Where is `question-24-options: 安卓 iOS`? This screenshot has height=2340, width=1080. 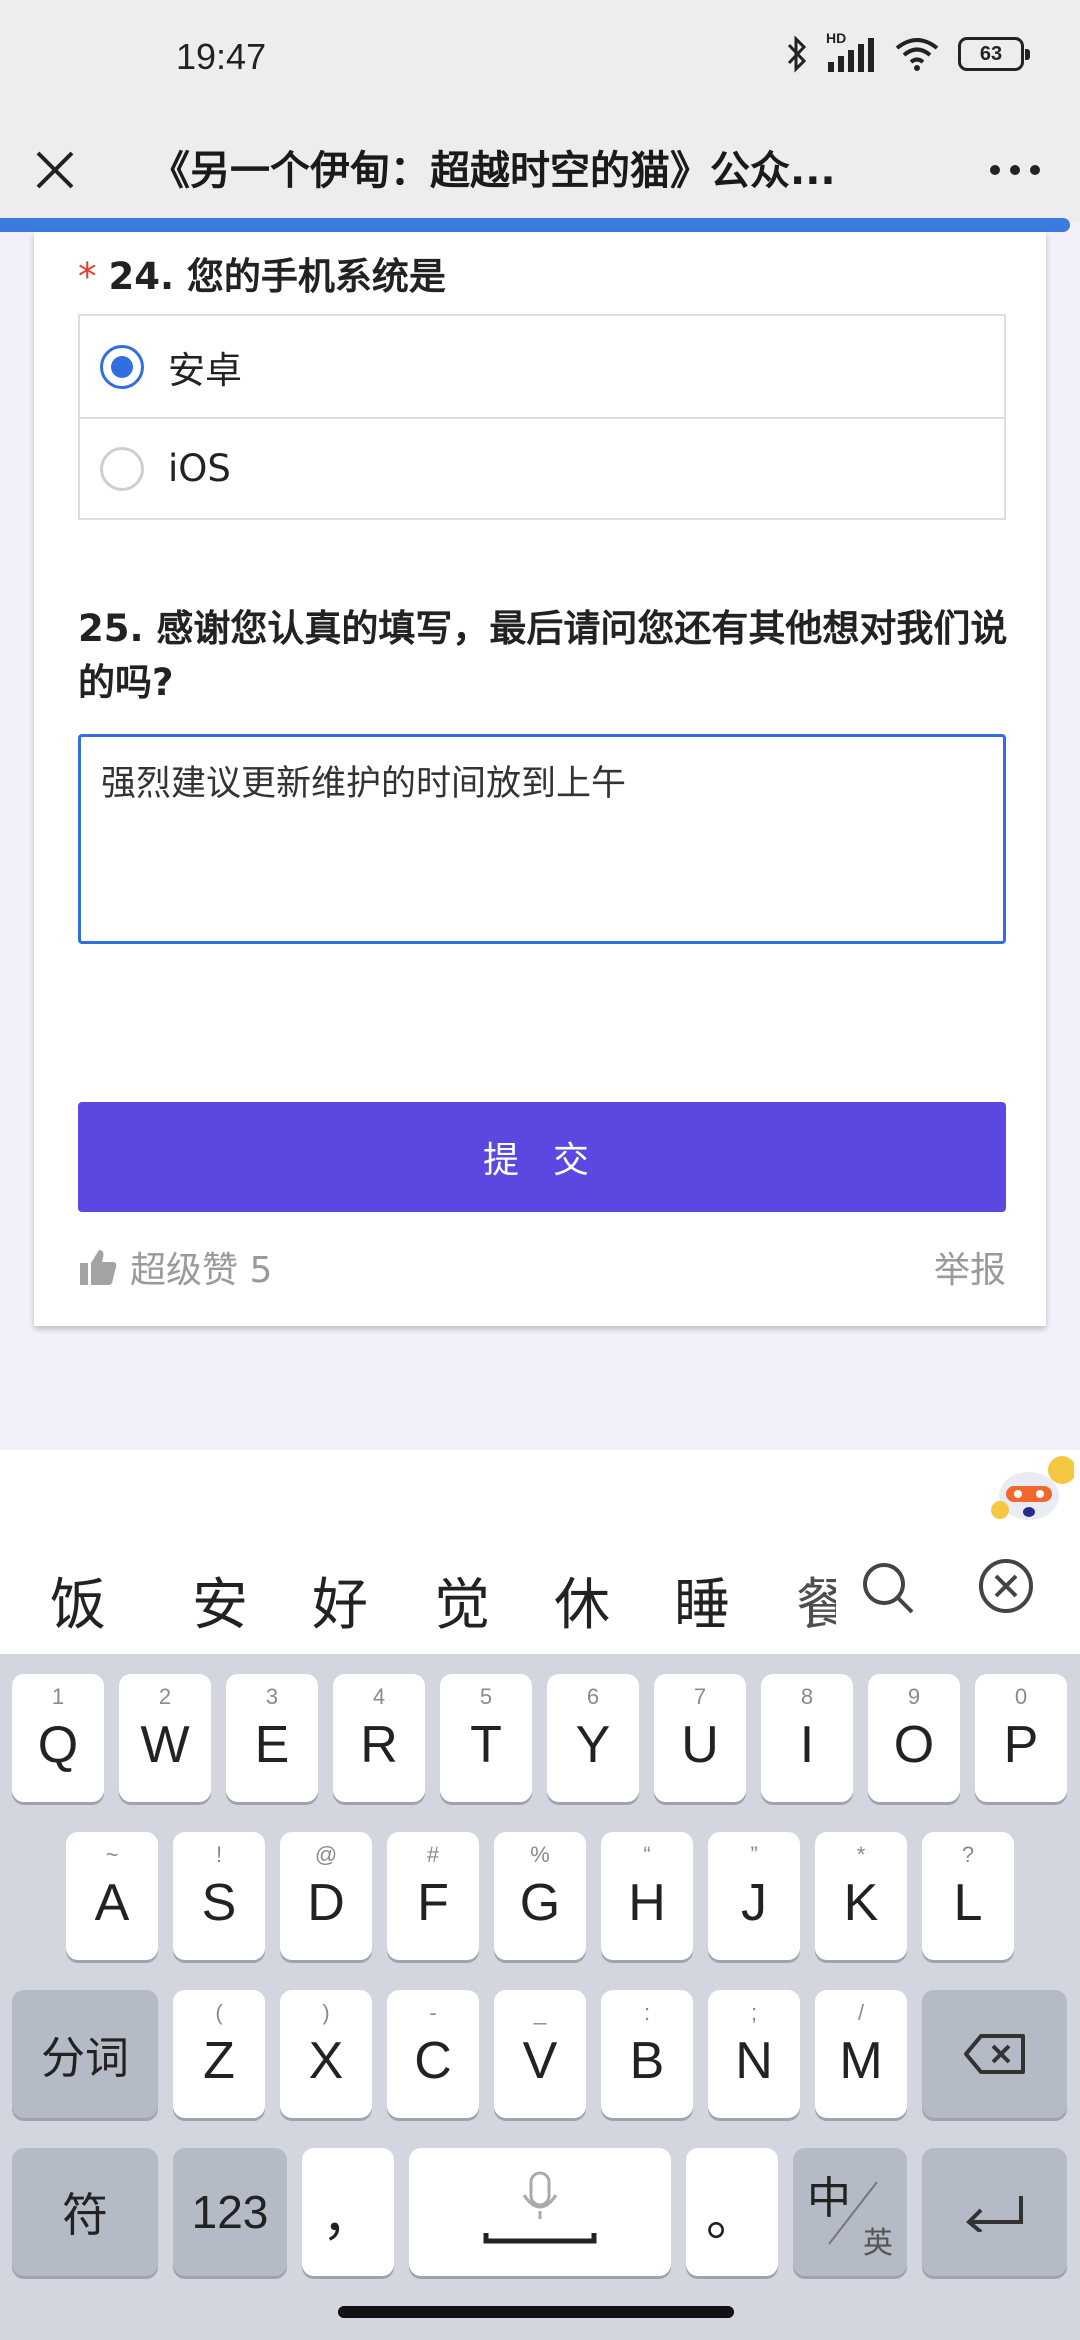 question-24-options: 安卓 iOS is located at coordinates (542, 417).